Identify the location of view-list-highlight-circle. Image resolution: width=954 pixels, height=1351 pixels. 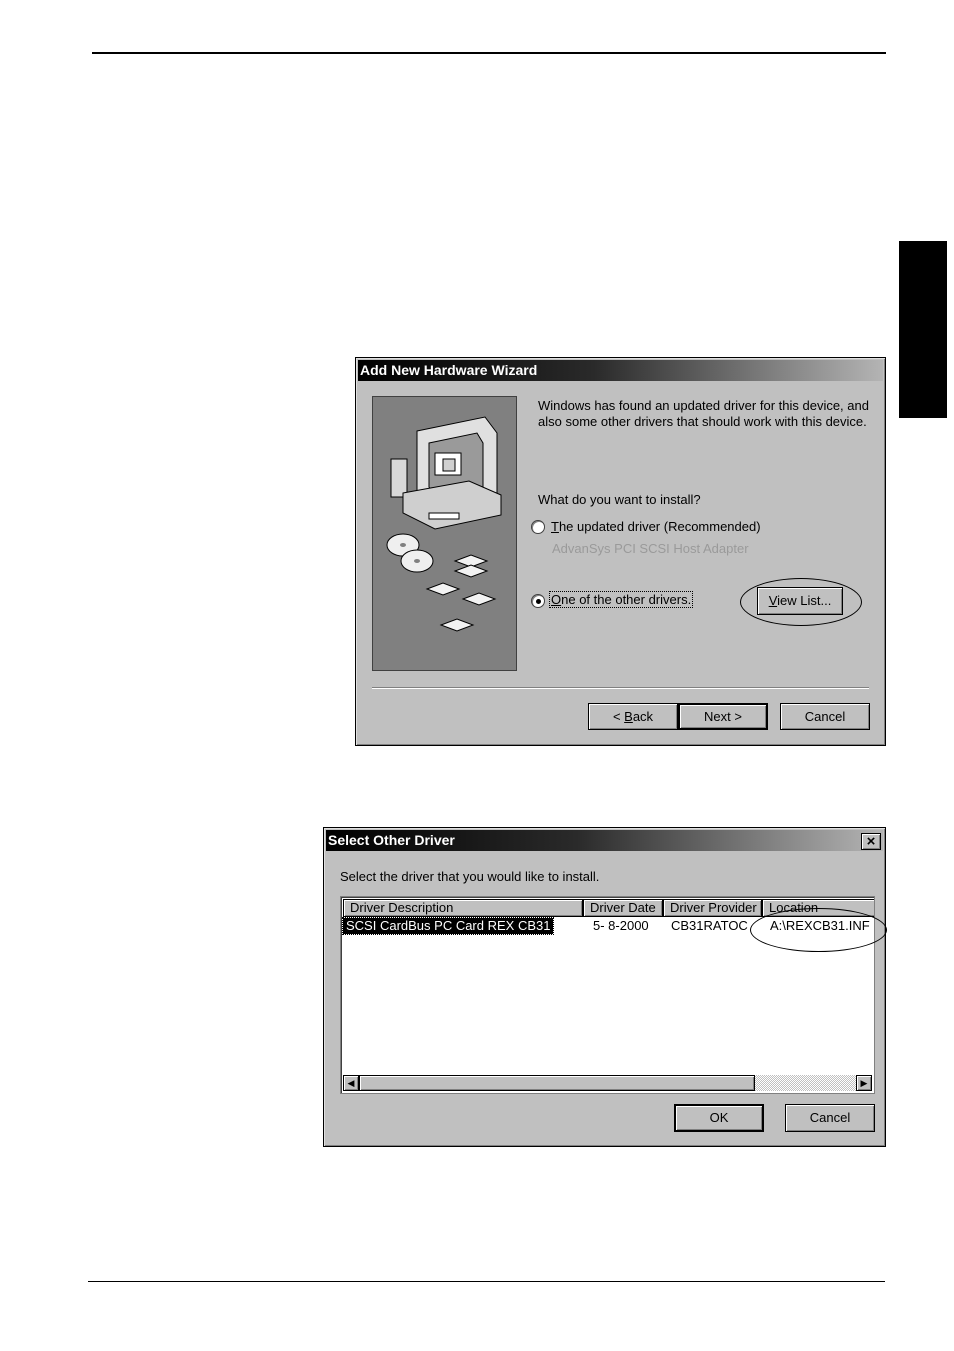
(801, 602).